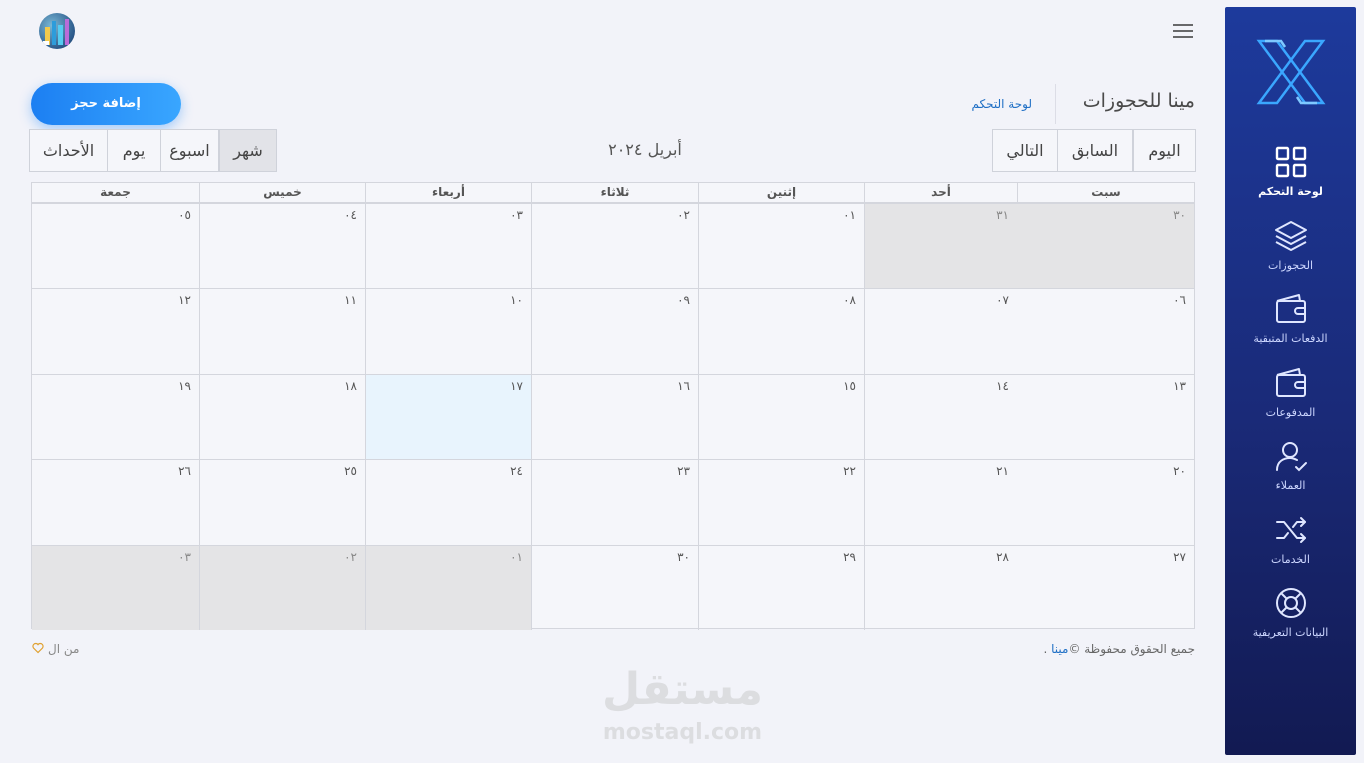 The width and height of the screenshot is (1364, 763). I want to click on sidebar-item-4: العملاء, so click(1290, 465).